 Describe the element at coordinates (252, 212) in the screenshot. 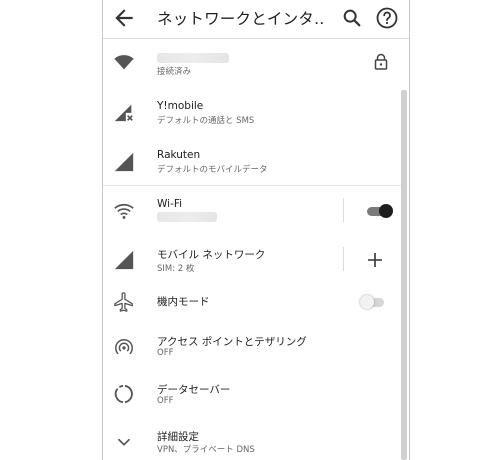

I see `wifi-row: Wi-Fi` at that location.